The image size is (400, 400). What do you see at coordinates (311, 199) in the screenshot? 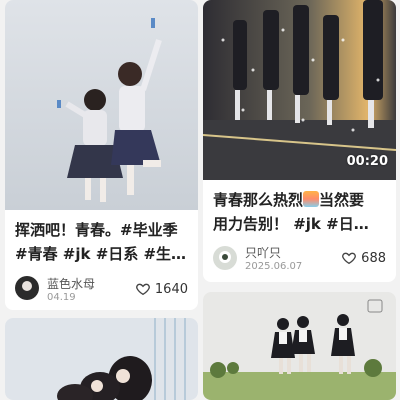
I see `sunset-emoji-icon` at bounding box center [311, 199].